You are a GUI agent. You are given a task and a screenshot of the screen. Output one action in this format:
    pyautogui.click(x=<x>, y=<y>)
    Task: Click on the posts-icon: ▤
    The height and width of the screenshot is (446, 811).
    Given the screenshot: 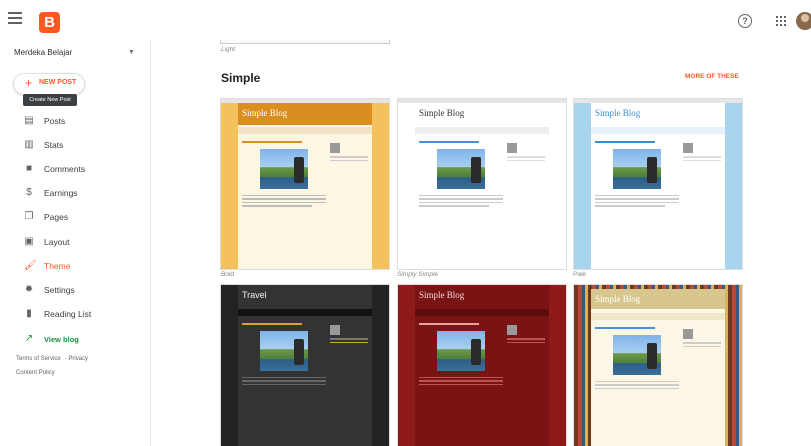 What is the action you would take?
    pyautogui.click(x=29, y=120)
    